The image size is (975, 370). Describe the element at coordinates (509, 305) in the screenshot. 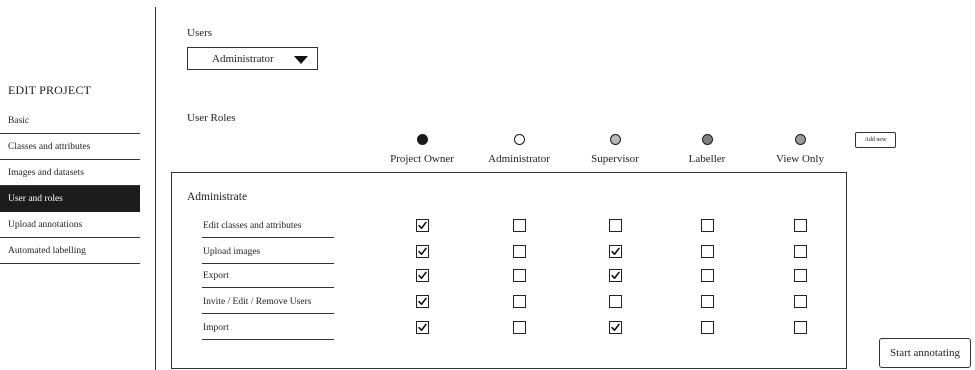

I see `permission-row: Invite / Edit / Remove Users` at that location.